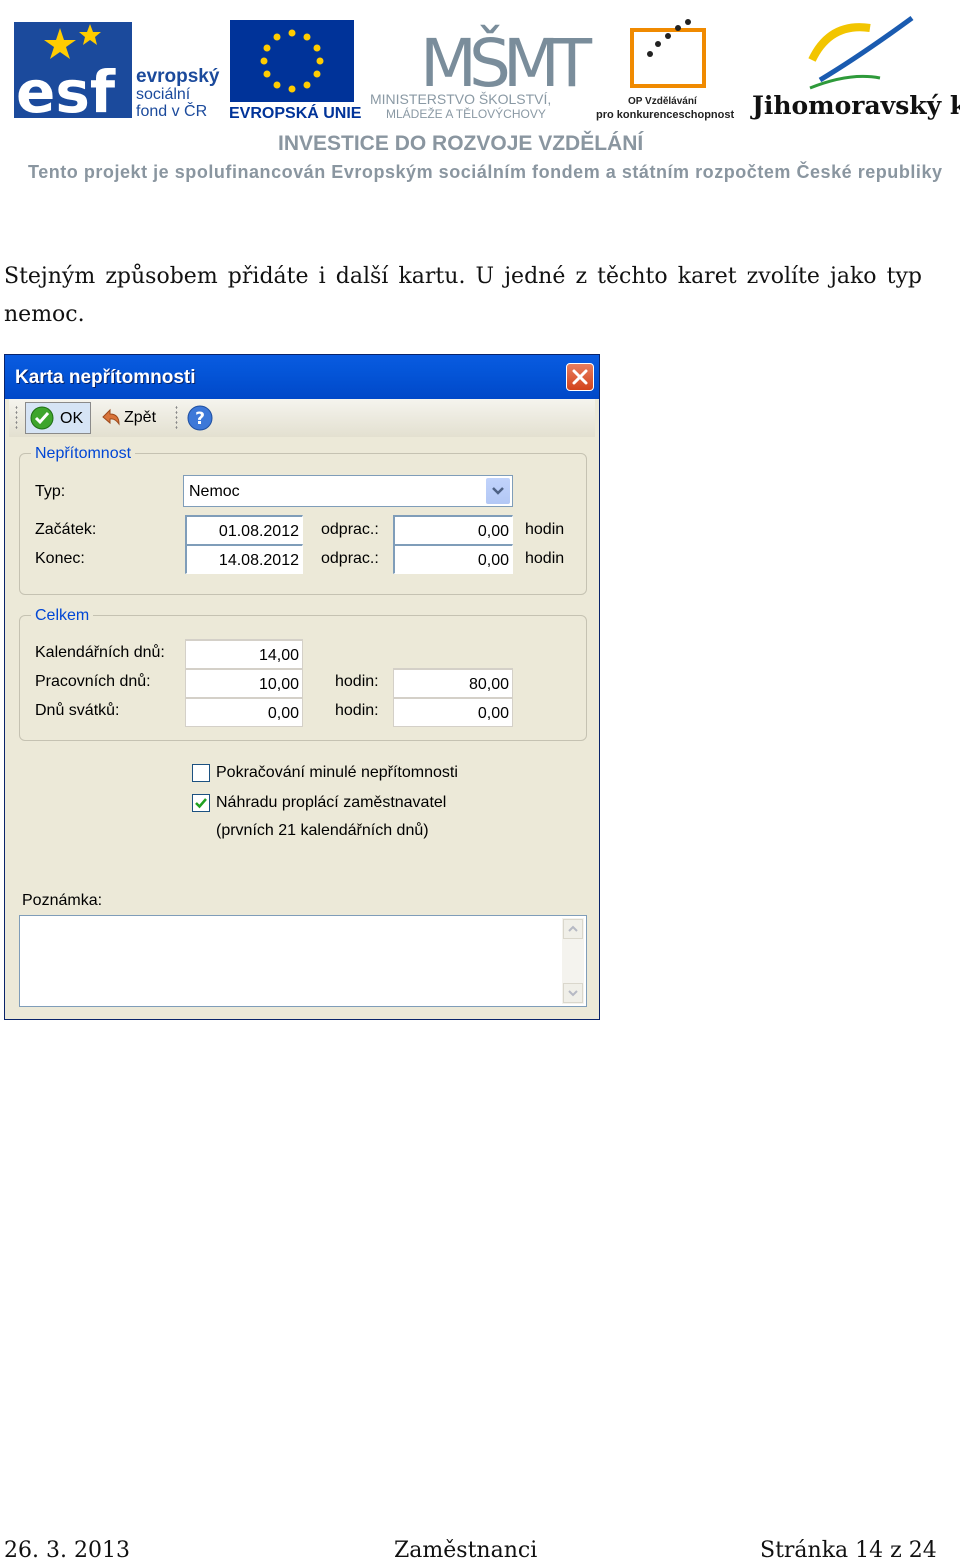  Describe the element at coordinates (855, 105) in the screenshot. I see `kraj-label: Jihomoravský kraj` at that location.